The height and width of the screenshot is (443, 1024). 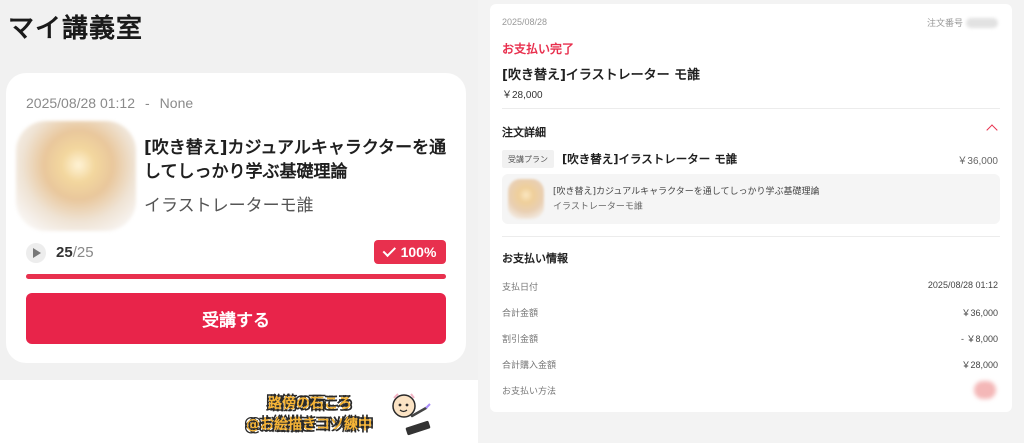 I want to click on course-meta: 2025/08/28 01:12- None, so click(x=109, y=103).